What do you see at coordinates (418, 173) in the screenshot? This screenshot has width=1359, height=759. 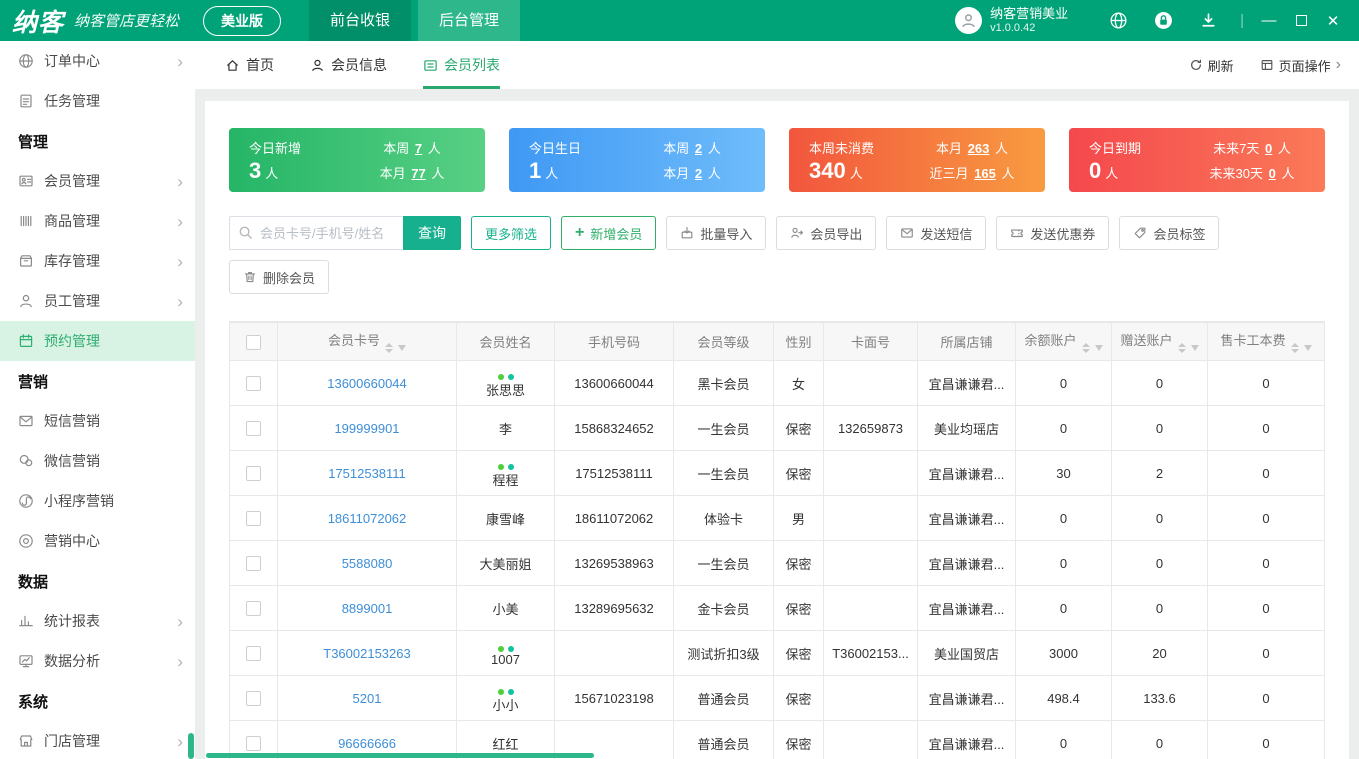 I see `stats-subvalue-link: 77` at bounding box center [418, 173].